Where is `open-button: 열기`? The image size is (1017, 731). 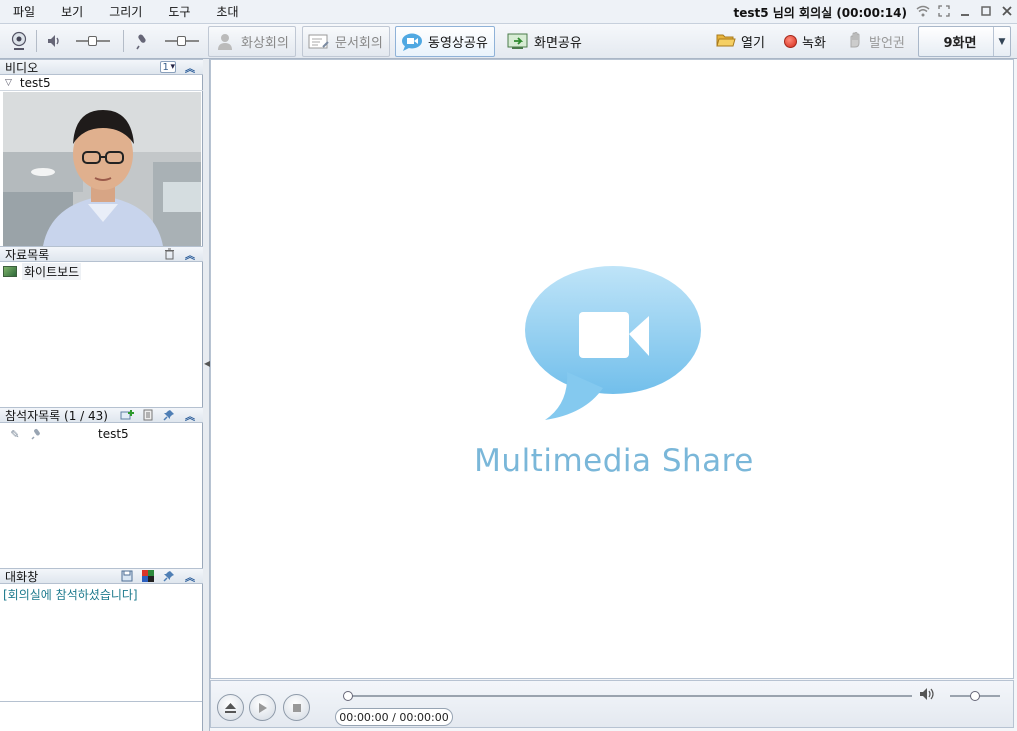
open-button: 열기 is located at coordinates (740, 41).